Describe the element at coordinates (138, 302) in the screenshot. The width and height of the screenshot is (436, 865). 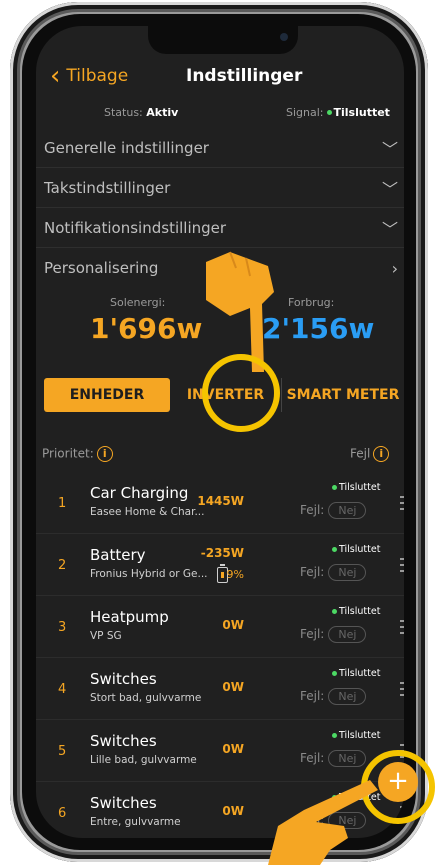
I see `solar-label: Solenergi:` at that location.